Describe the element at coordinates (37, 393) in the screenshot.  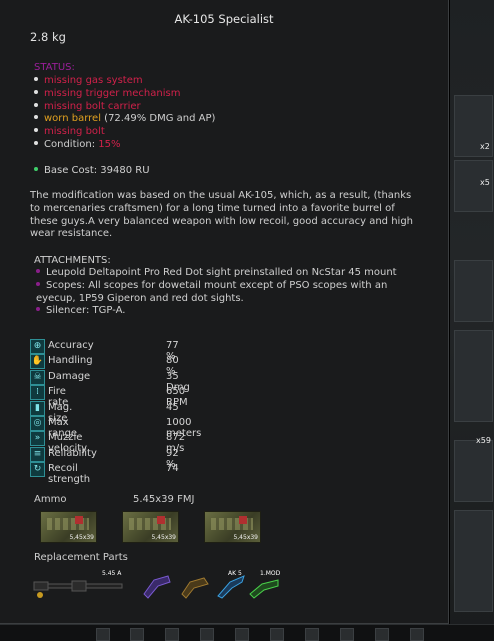
I see `bullets-icon: ⁞` at that location.